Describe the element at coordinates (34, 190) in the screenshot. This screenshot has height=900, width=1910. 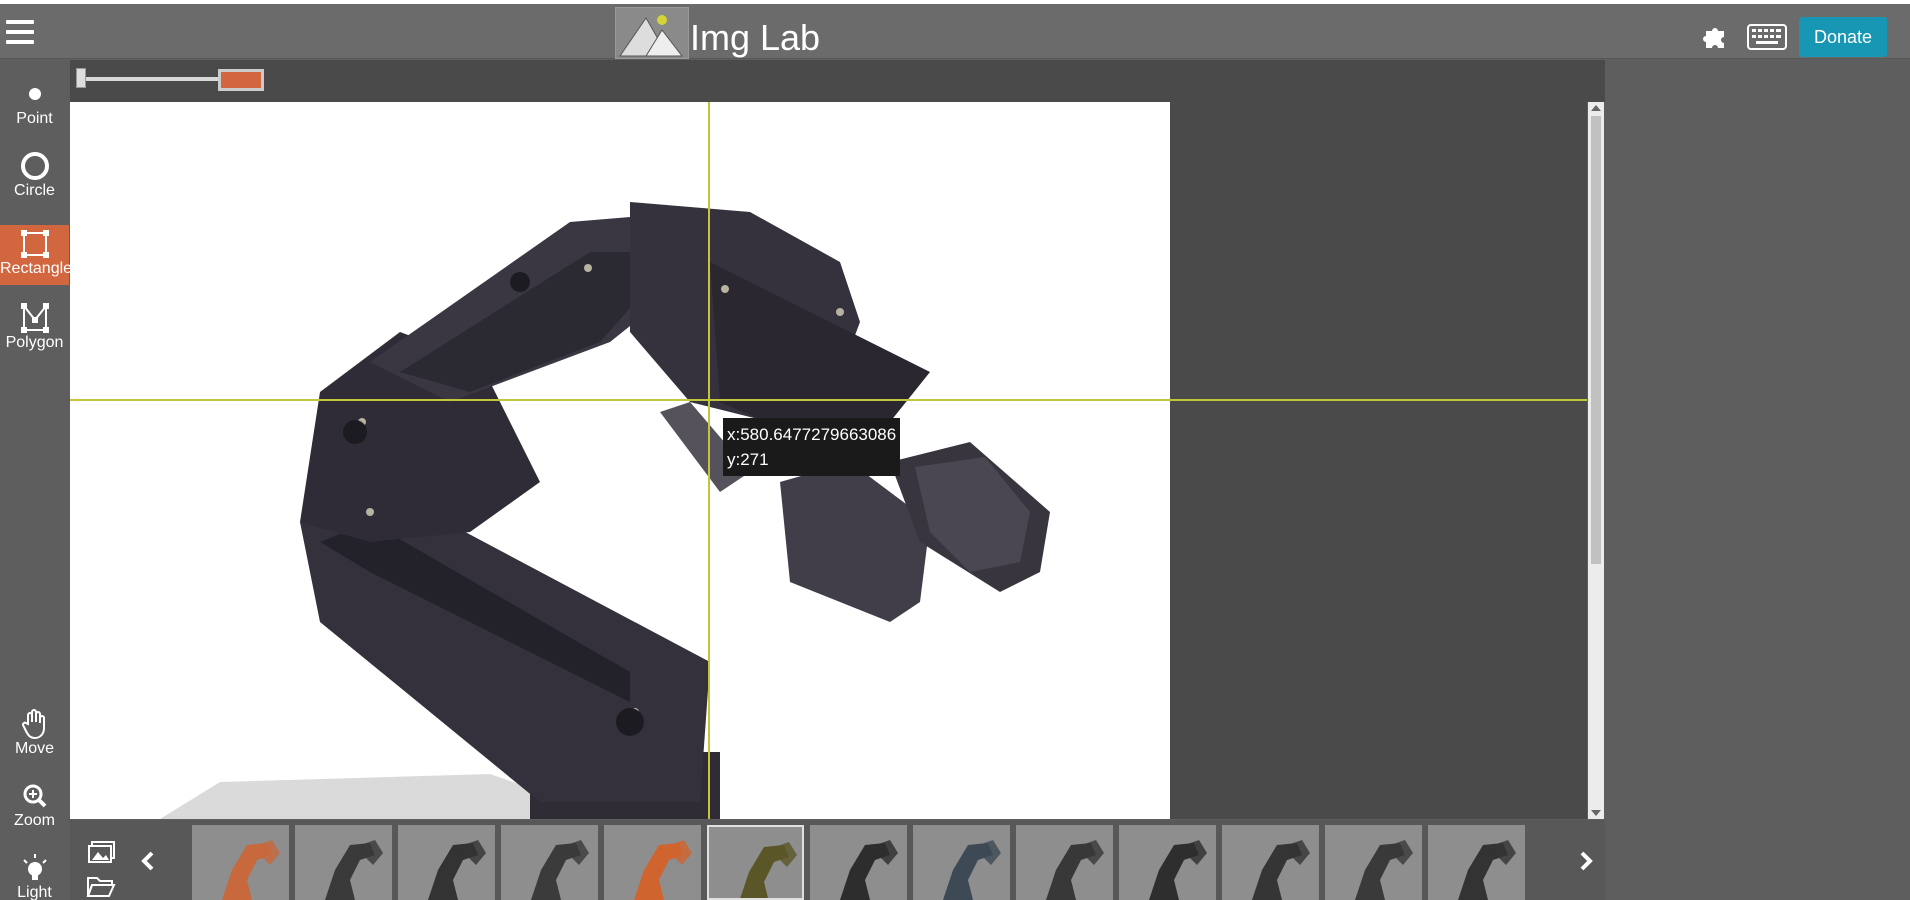
I see `tool-circle-label: Circle` at that location.